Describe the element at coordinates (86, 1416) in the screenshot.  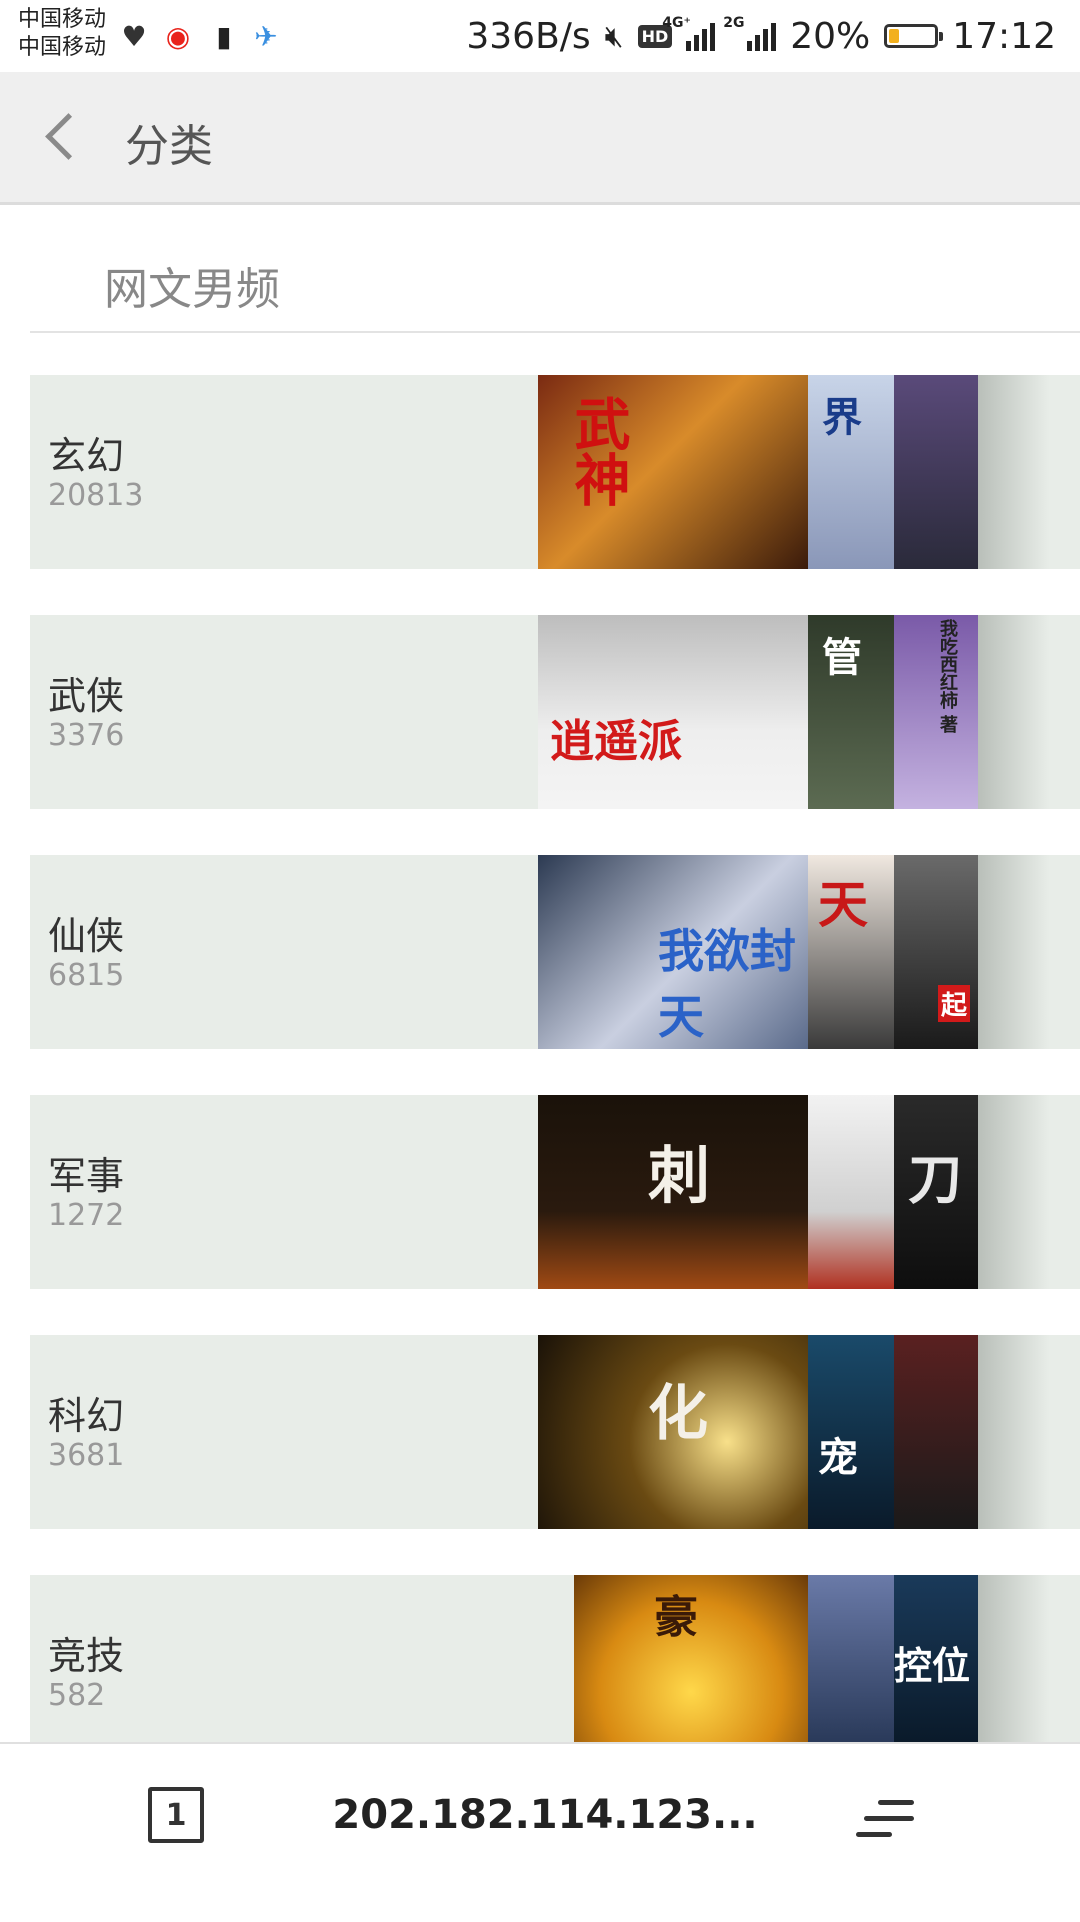
I see `category-name: 科幻` at that location.